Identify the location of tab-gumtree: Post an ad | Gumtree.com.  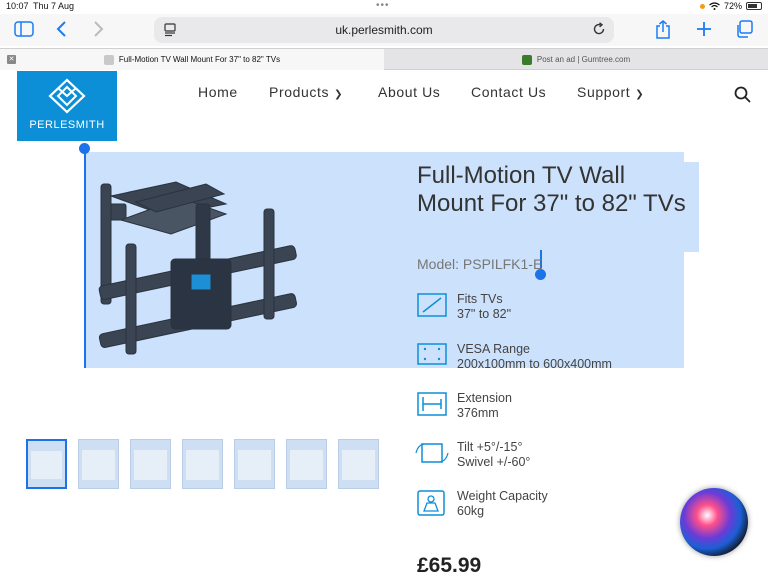
(576, 59).